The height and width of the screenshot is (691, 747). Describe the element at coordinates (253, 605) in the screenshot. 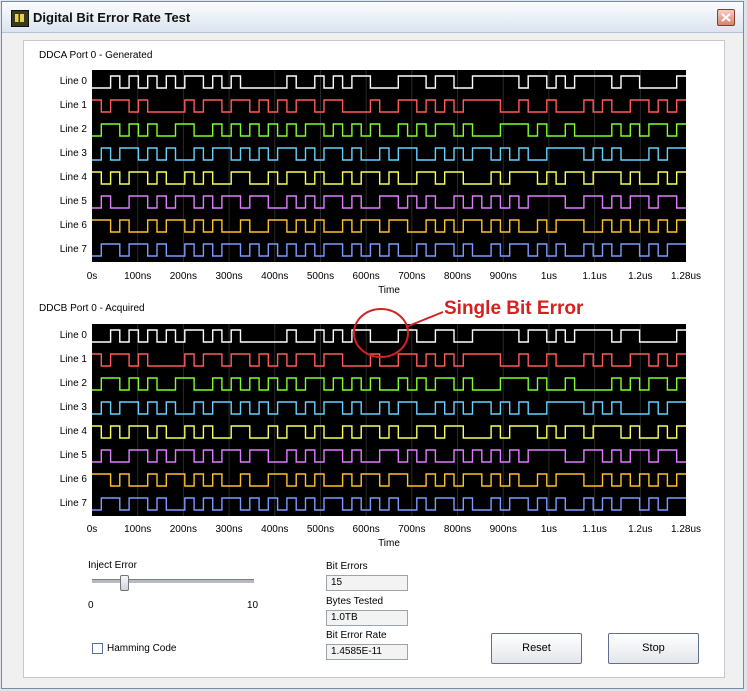

I see `inject-error-max-label: 10` at that location.